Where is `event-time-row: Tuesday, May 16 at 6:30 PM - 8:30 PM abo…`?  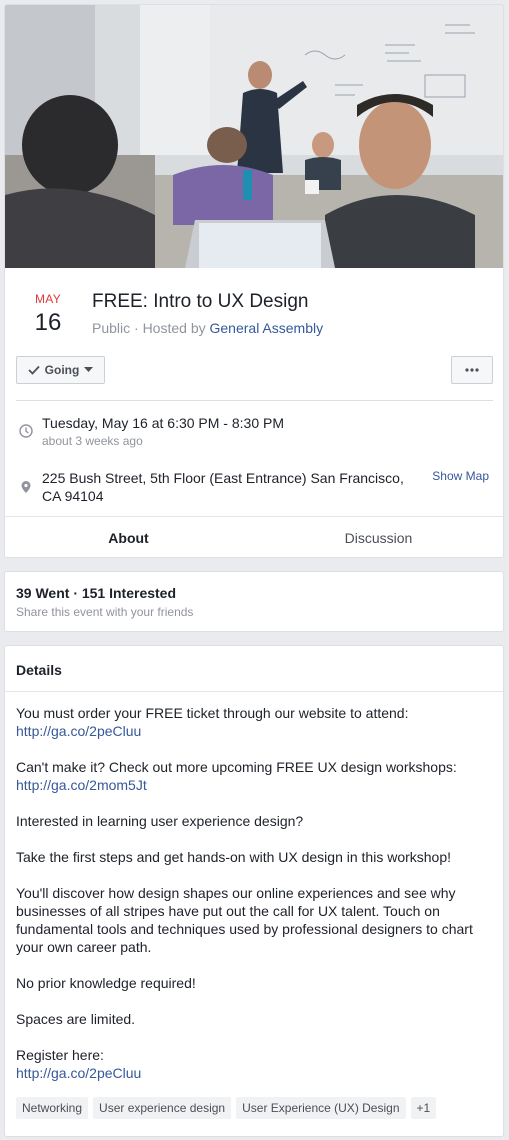 event-time-row: Tuesday, May 16 at 6:30 PM - 8:30 PM abo… is located at coordinates (254, 432).